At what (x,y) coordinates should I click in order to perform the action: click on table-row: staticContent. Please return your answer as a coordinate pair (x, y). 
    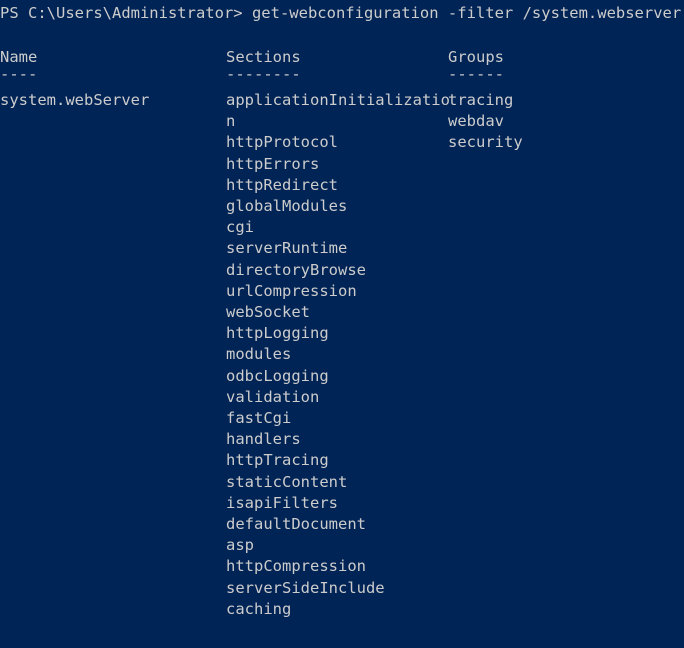
    Looking at the image, I should click on (342, 482).